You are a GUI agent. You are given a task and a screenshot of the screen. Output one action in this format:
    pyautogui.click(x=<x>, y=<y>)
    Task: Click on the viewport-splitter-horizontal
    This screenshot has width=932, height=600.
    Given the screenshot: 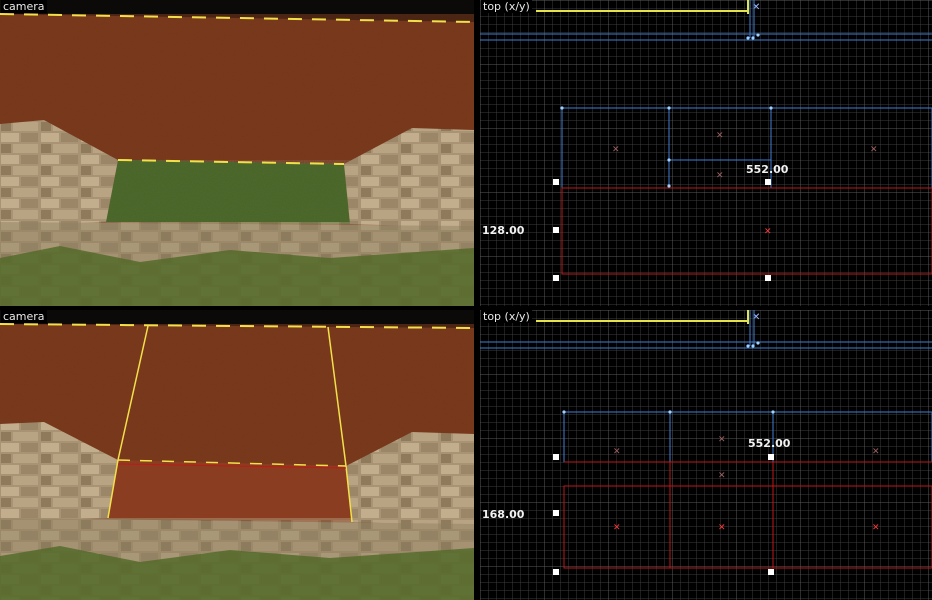 What is the action you would take?
    pyautogui.click(x=466, y=308)
    